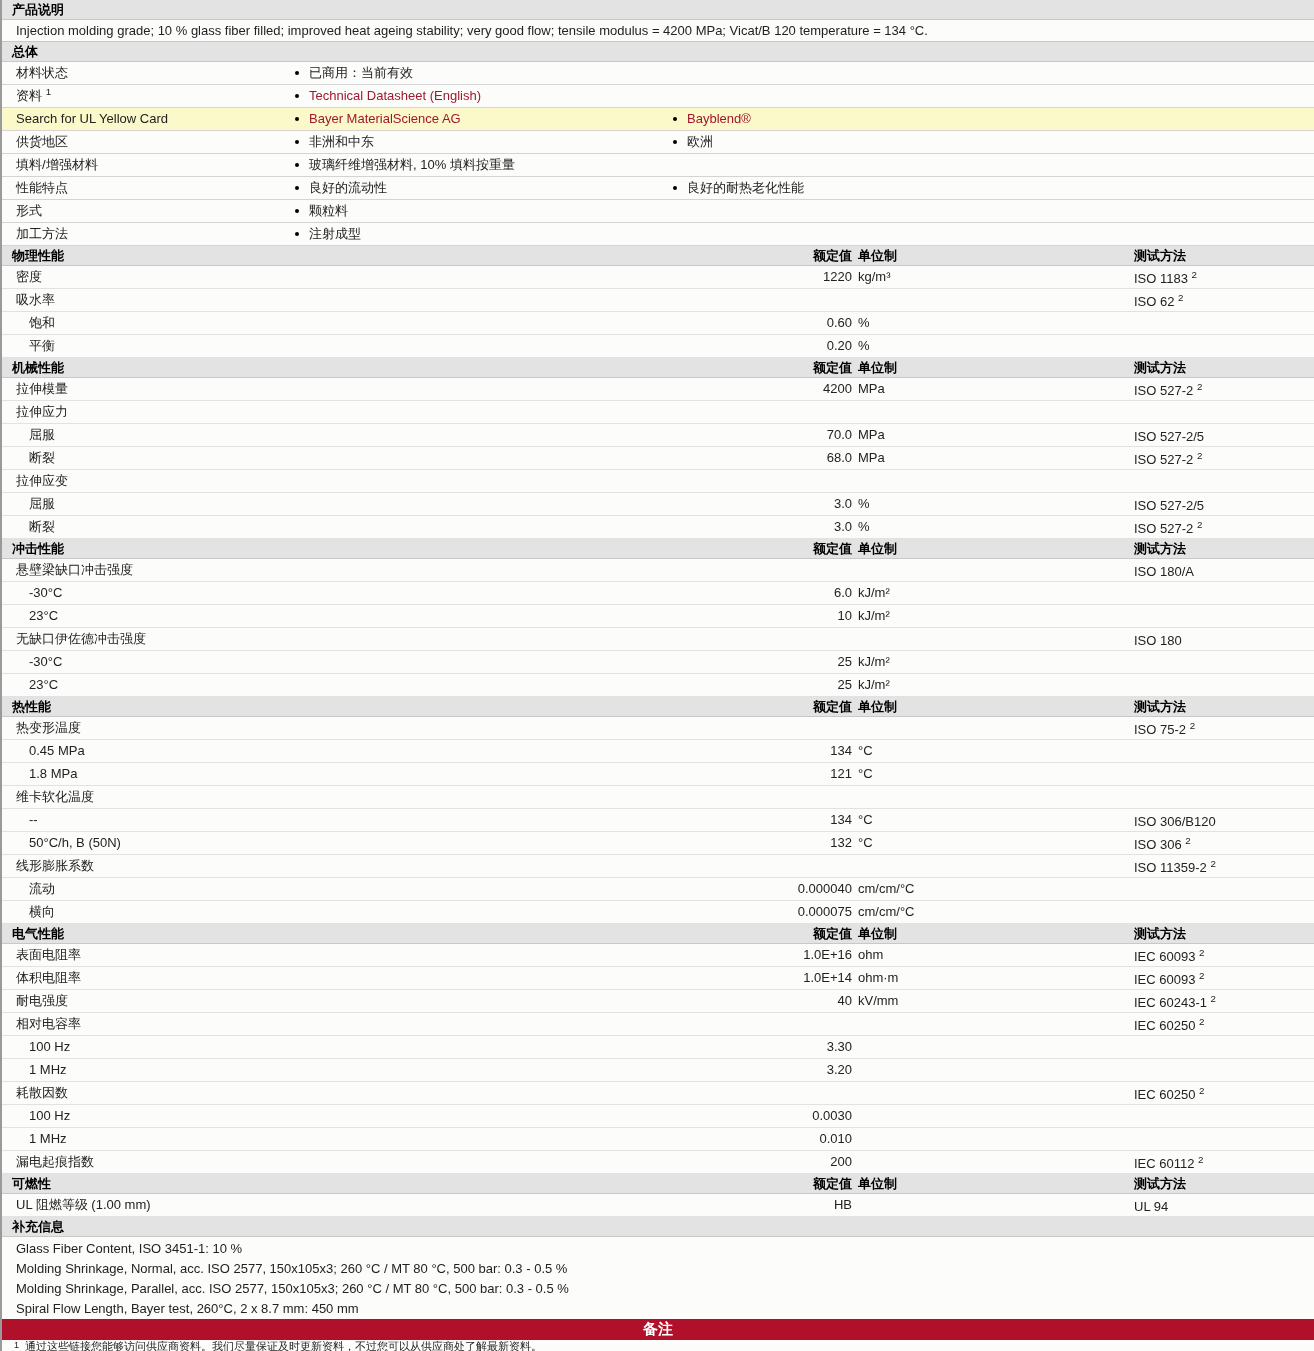 This screenshot has height=1351, width=1314. Describe the element at coordinates (824, 912) in the screenshot. I see `property-value: 0.000075` at that location.